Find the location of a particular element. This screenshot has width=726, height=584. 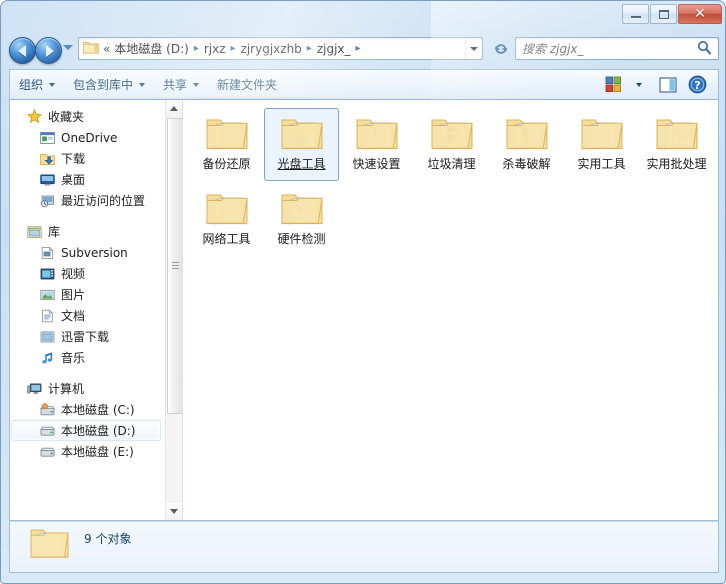

preview-pane-button is located at coordinates (668, 85).